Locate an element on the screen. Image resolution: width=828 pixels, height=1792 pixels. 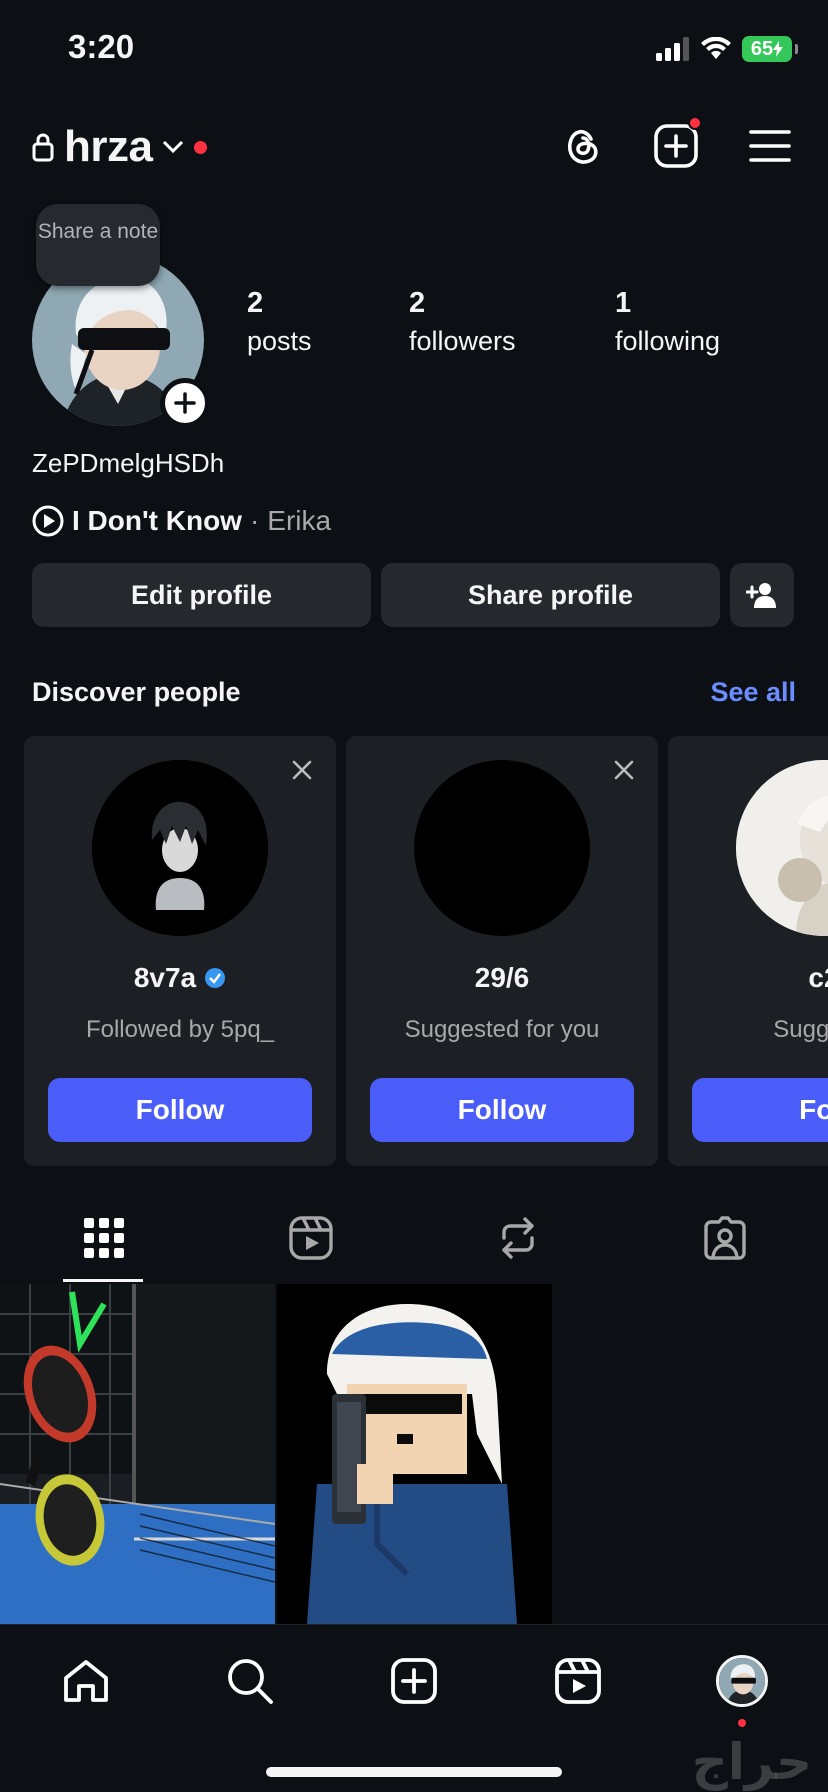
pixel-art-photo is located at coordinates (414, 1454).